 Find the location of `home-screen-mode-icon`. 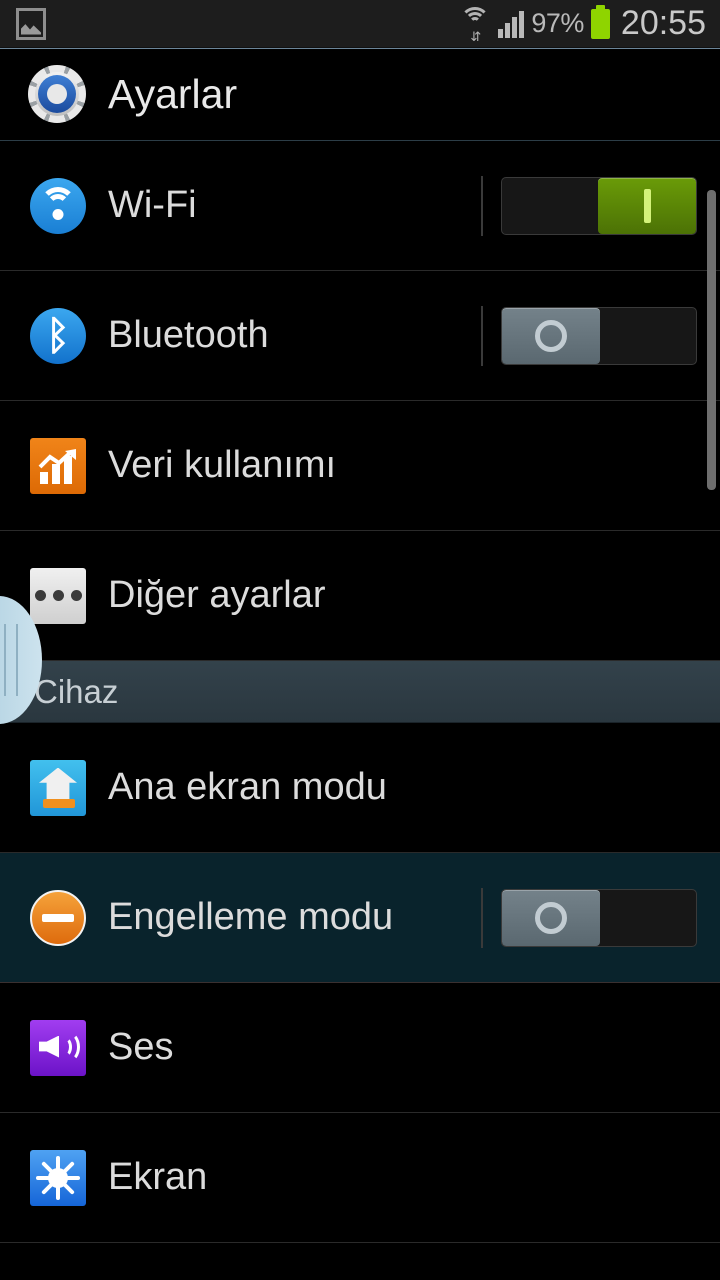

home-screen-mode-icon is located at coordinates (58, 787).